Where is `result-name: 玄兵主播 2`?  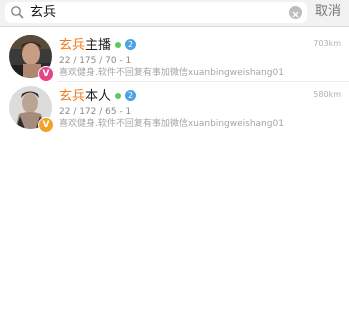
result-name: 玄兵主播 2 is located at coordinates (98, 45).